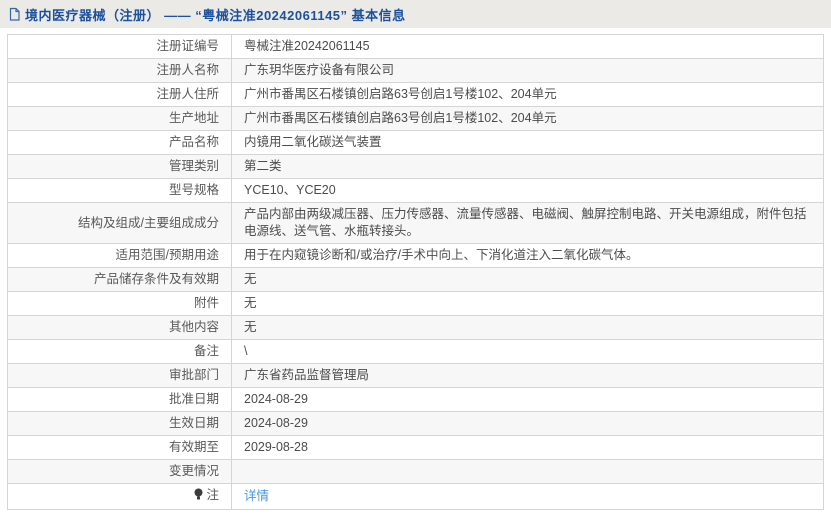  Describe the element at coordinates (527, 447) in the screenshot. I see `row-value: 2029-08-28` at that location.